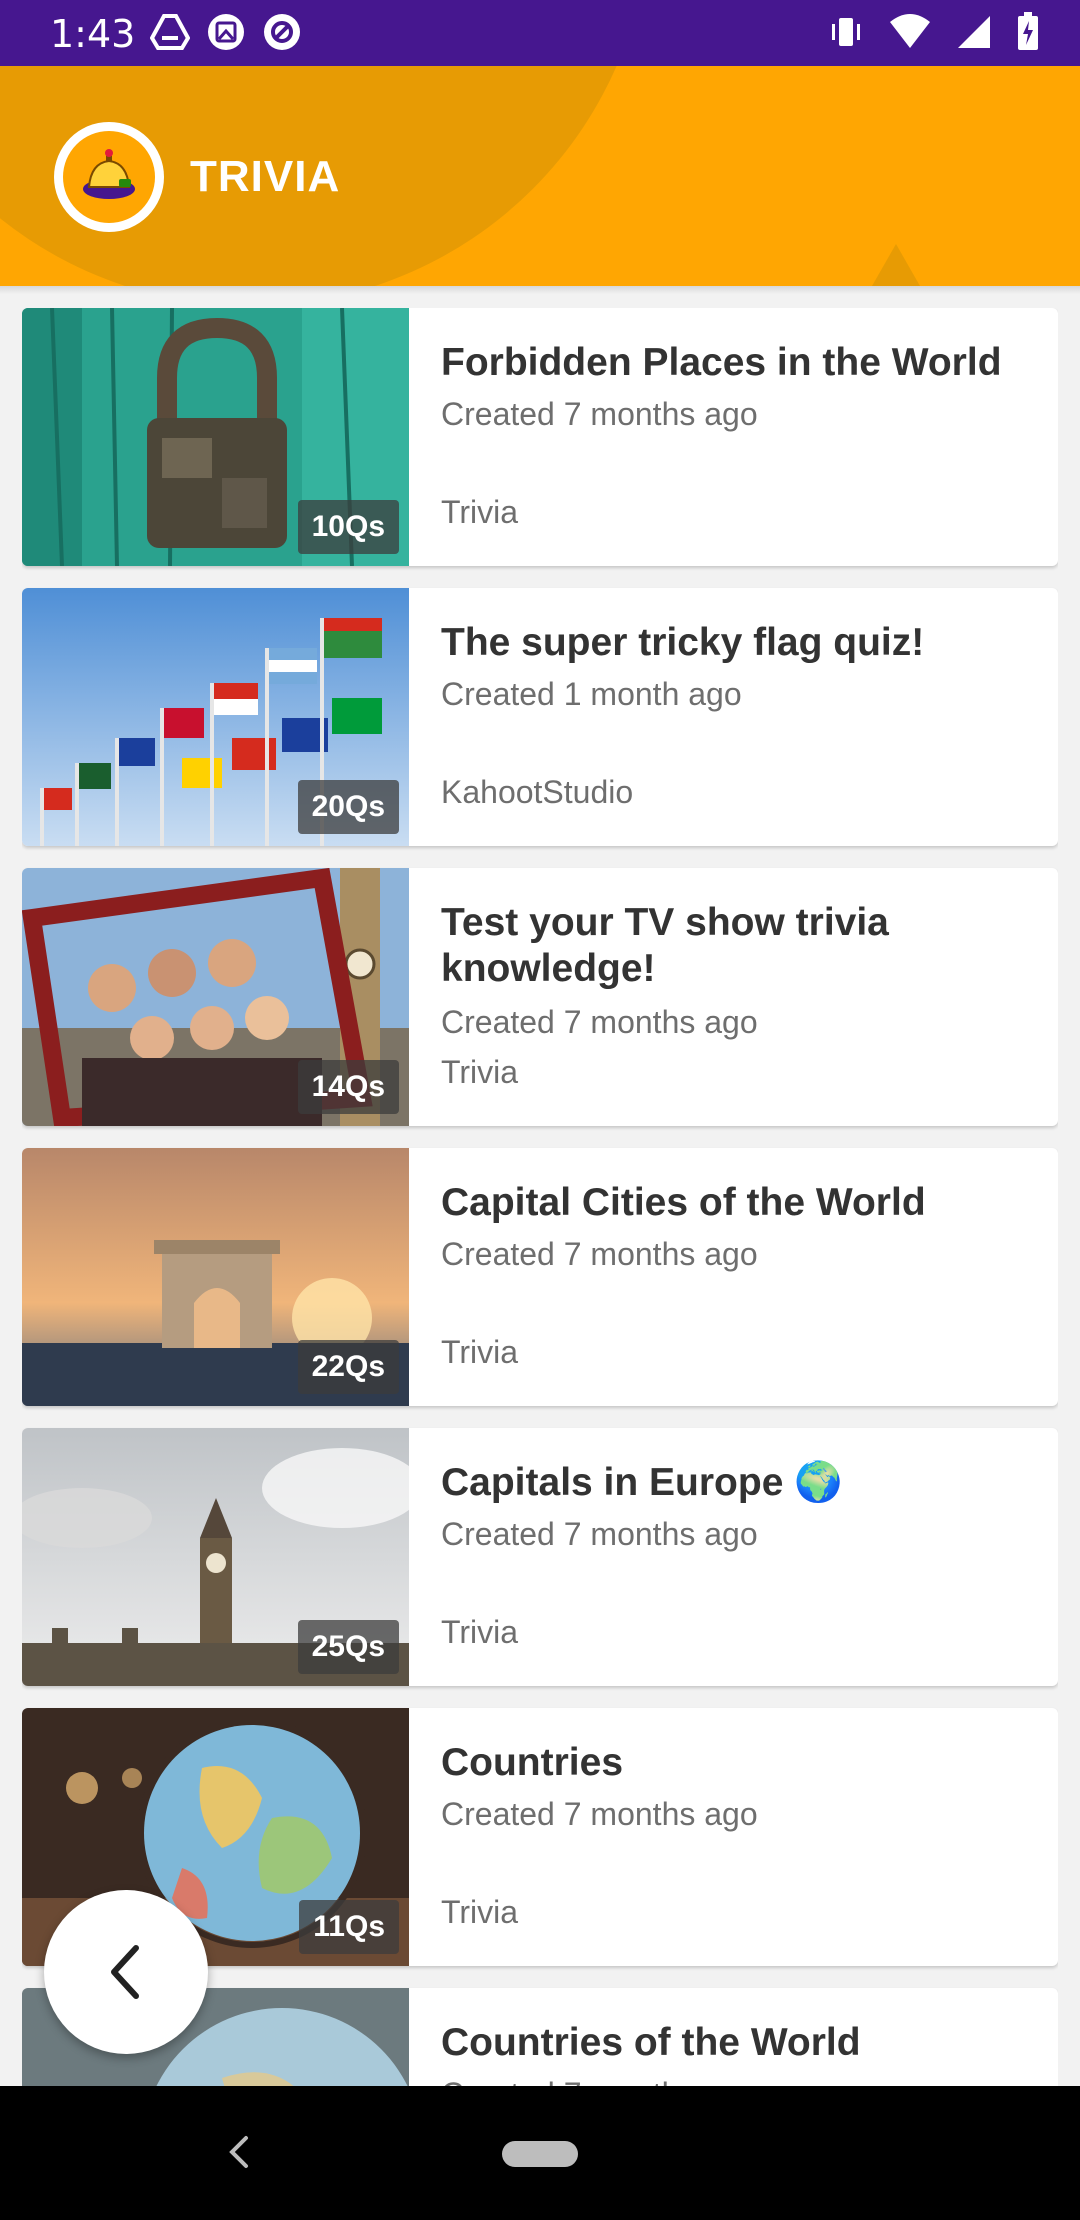 The width and height of the screenshot is (1080, 2220). I want to click on system-nav-bar, so click(540, 2153).